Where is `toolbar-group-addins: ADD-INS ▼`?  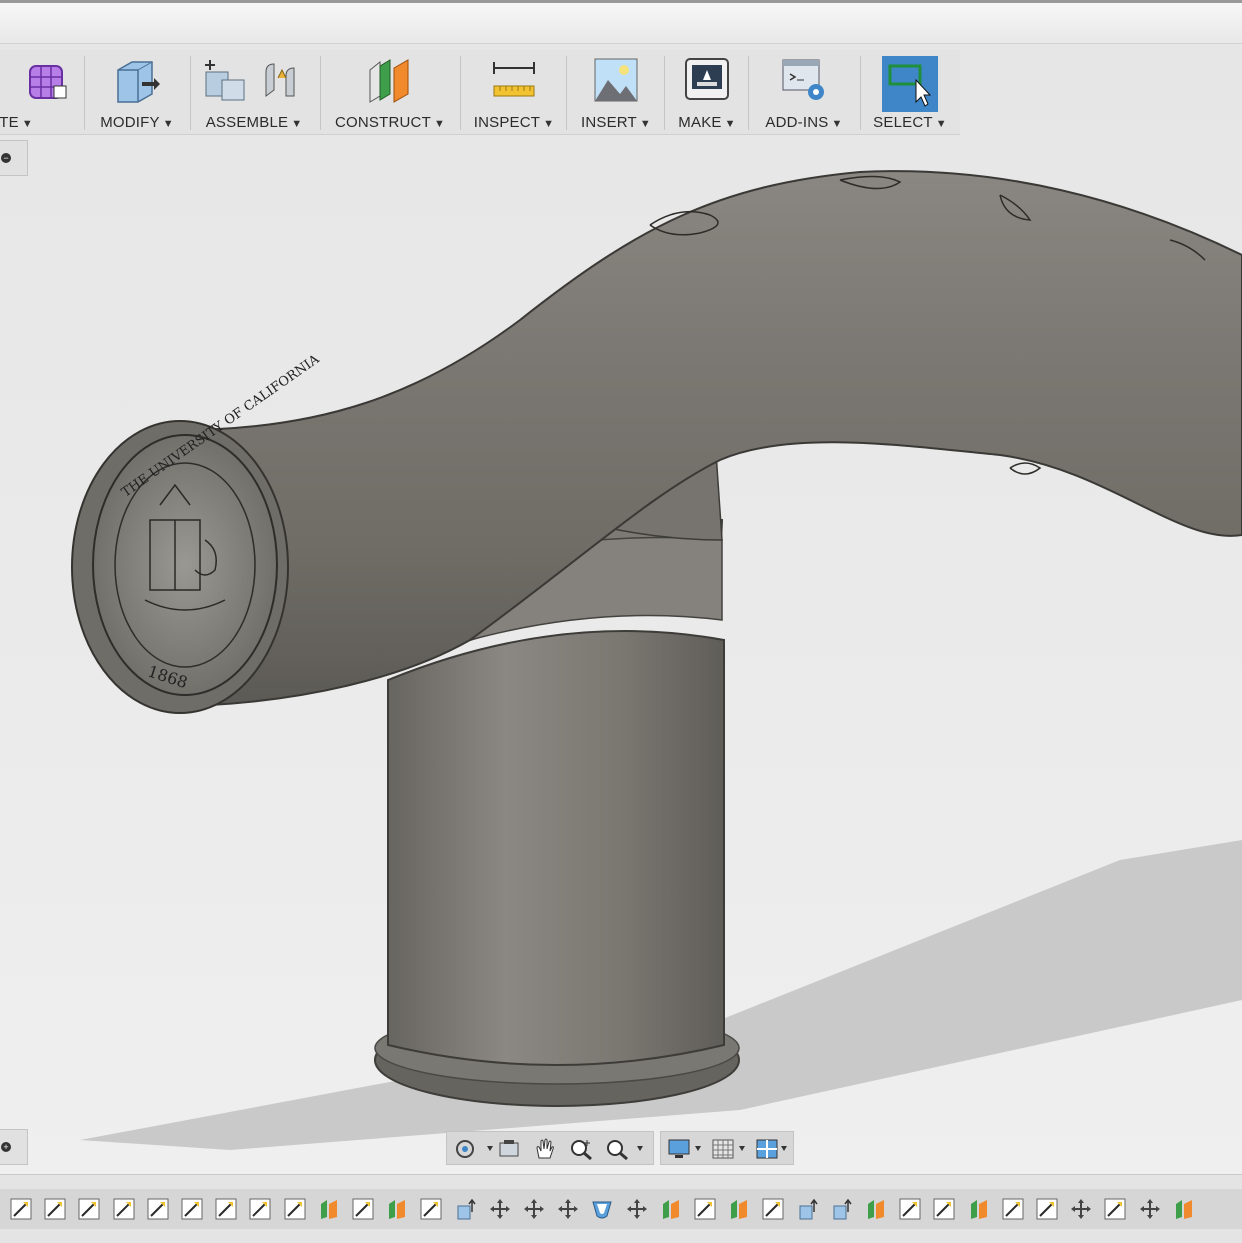 toolbar-group-addins: ADD-INS ▼ is located at coordinates (804, 92).